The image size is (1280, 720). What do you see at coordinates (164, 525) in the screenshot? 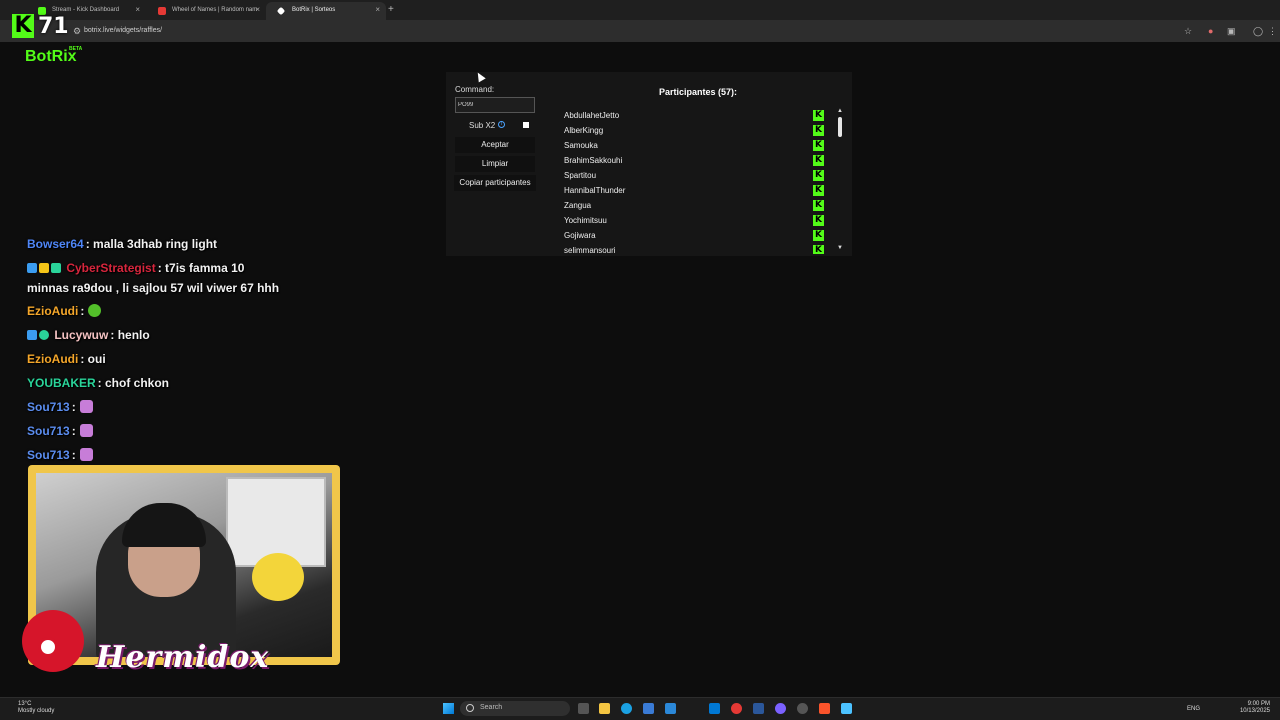
I see `streamer-hat` at bounding box center [164, 525].